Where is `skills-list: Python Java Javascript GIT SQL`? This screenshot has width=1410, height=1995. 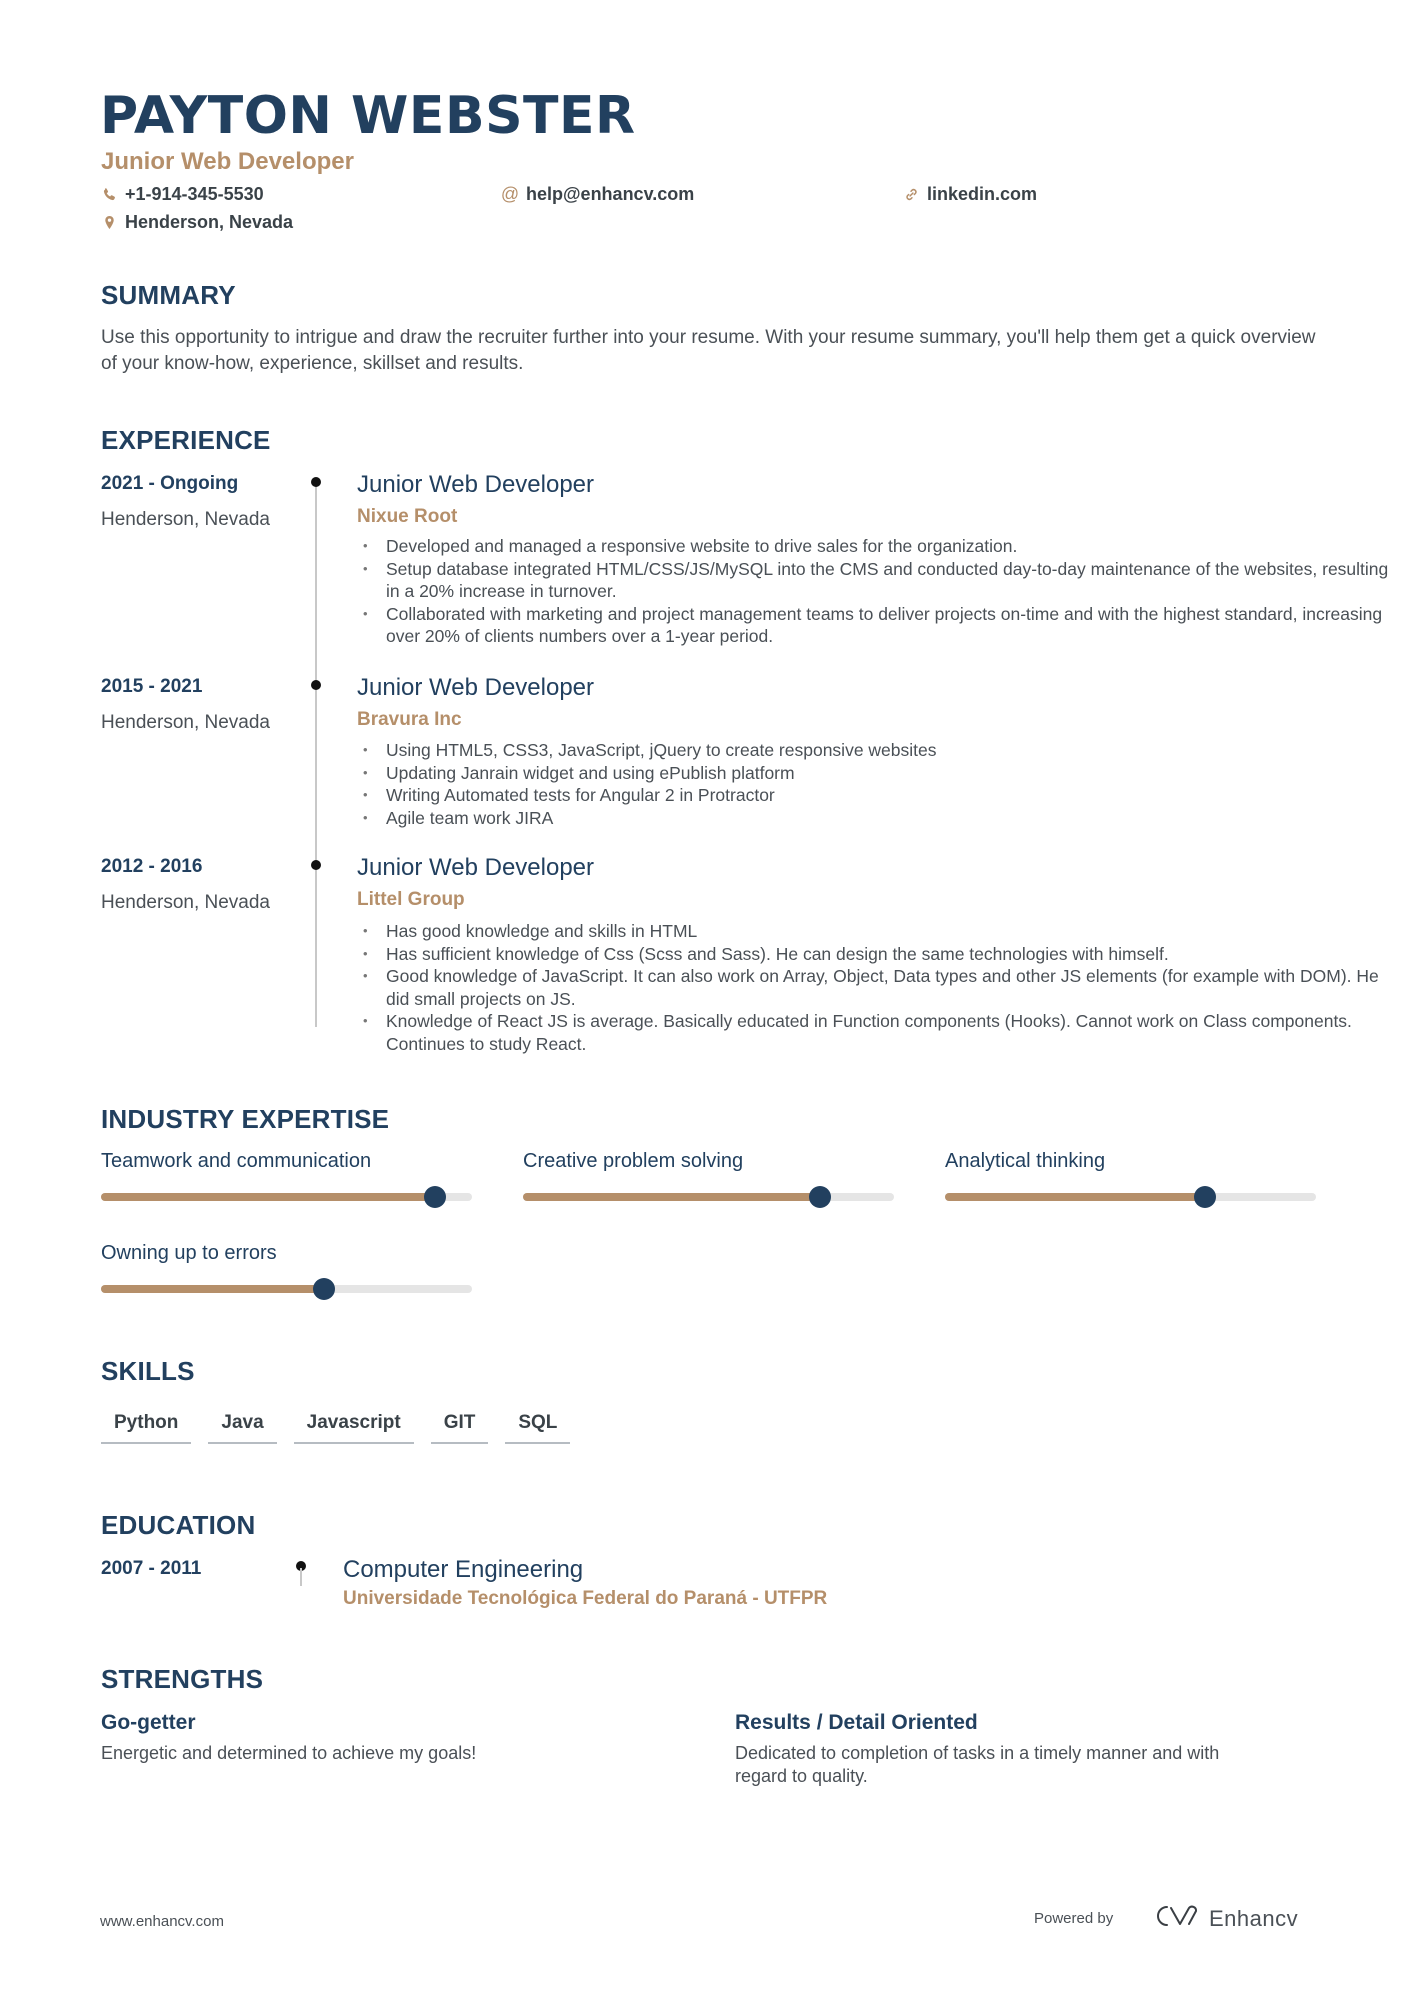
skills-list: Python Java Javascript GIT SQL is located at coordinates (336, 1428).